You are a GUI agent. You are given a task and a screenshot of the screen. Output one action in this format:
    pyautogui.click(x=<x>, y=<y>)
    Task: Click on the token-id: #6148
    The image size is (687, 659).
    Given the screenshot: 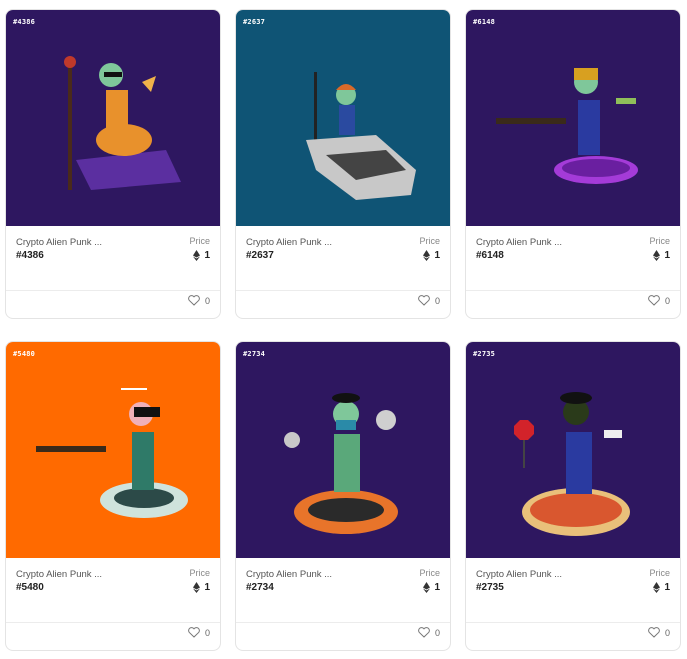 What is the action you would take?
    pyautogui.click(x=490, y=255)
    